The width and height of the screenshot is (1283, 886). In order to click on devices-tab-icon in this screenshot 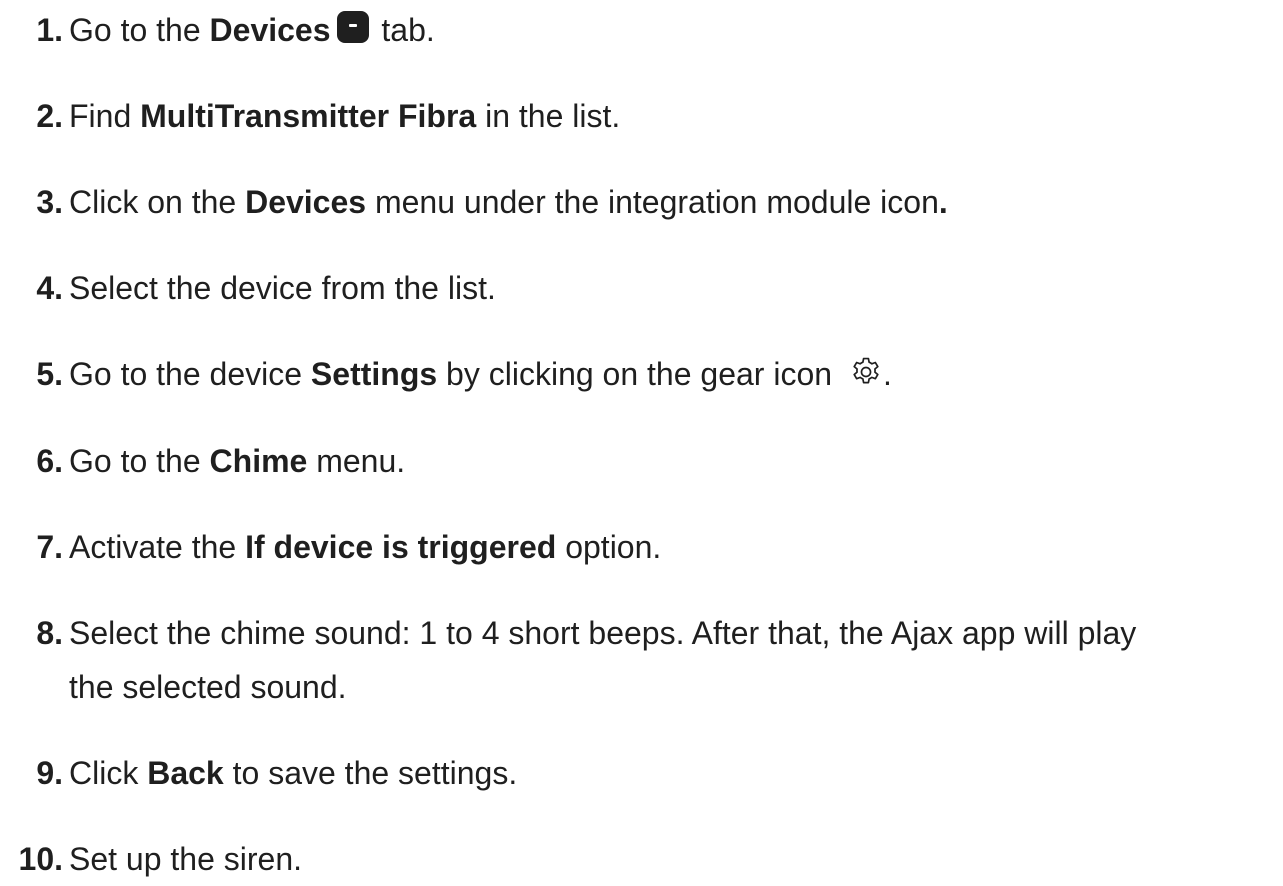, I will do `click(352, 26)`.